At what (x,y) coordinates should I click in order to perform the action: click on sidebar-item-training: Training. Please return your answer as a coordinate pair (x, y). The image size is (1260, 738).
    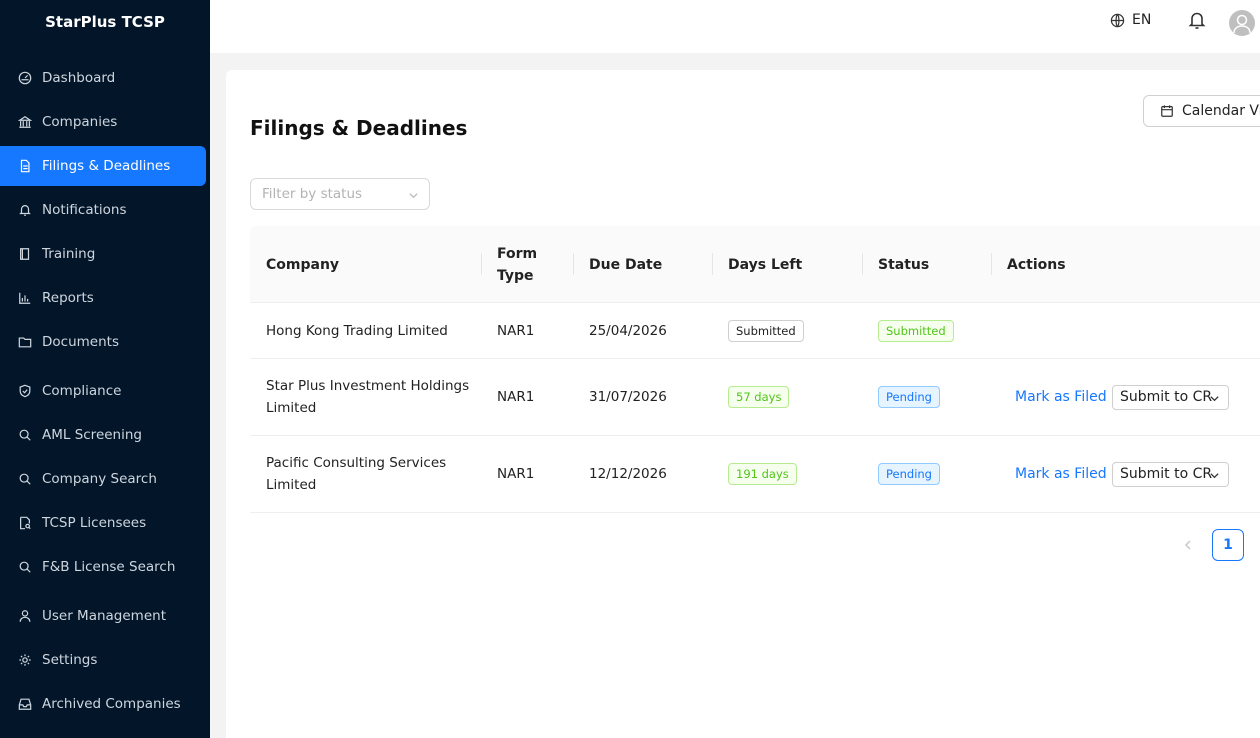
    Looking at the image, I should click on (103, 254).